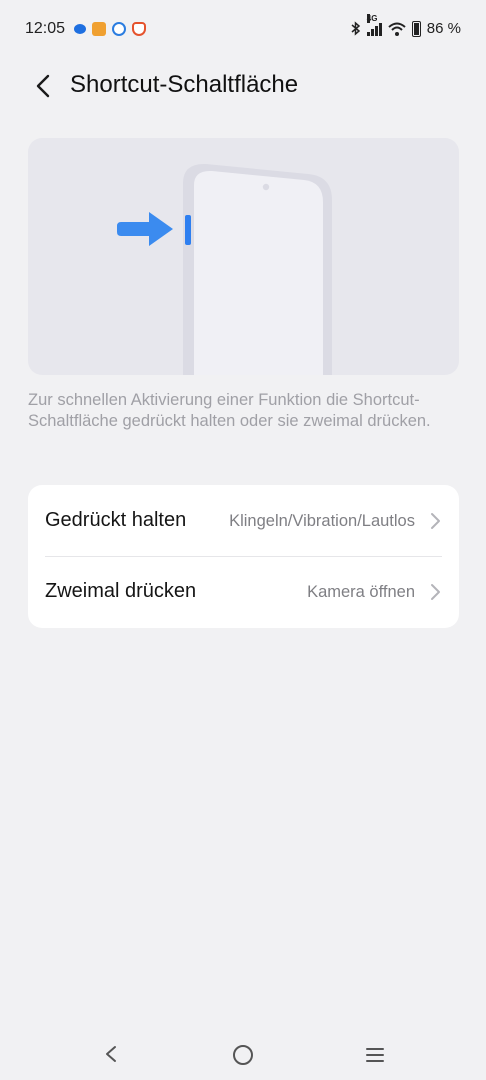 This screenshot has height=1080, width=486. I want to click on nav-home-icon, so click(243, 1055).